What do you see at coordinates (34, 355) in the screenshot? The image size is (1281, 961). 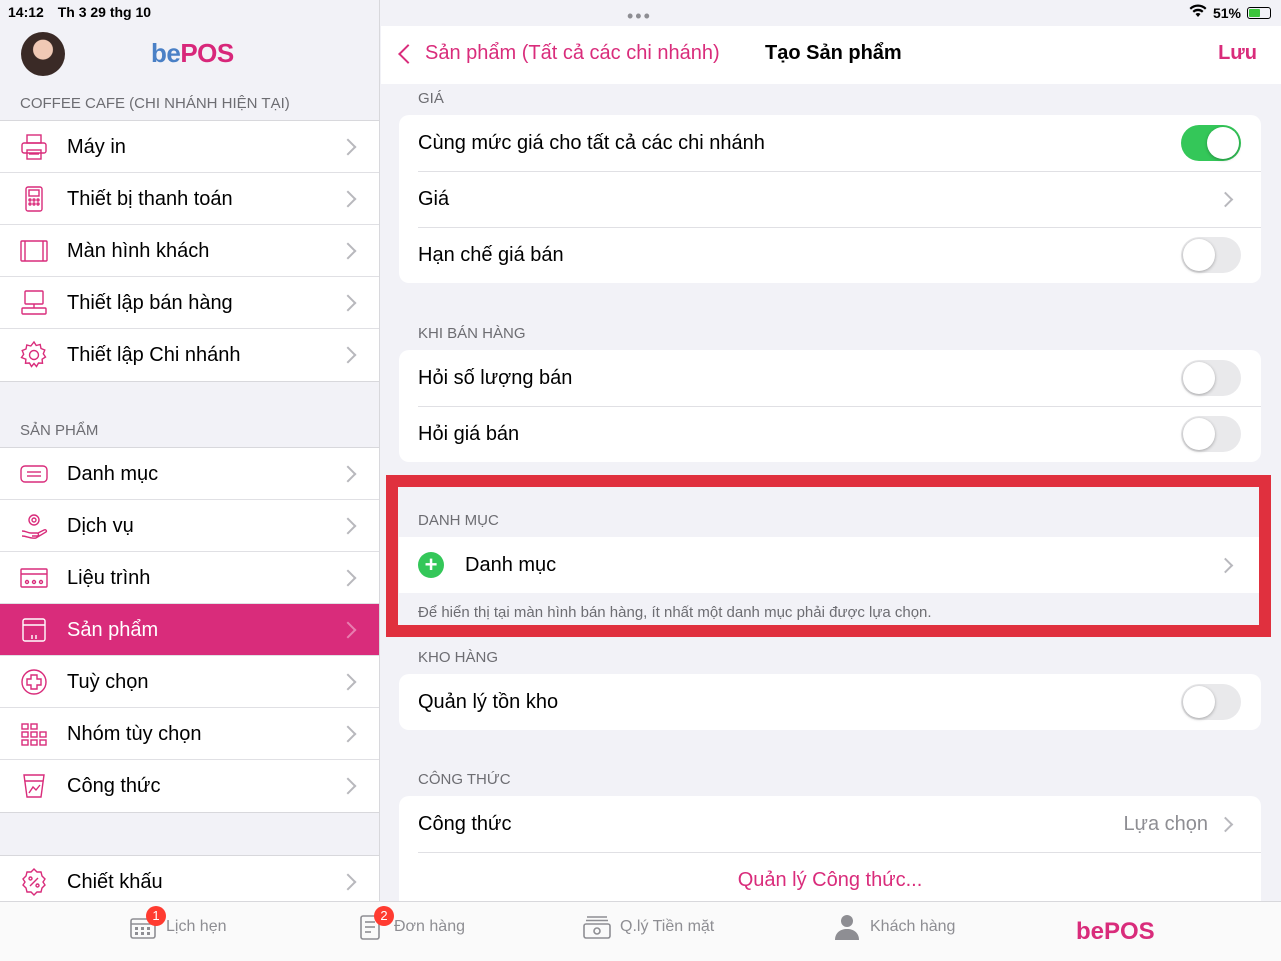 I see `gear-icon` at bounding box center [34, 355].